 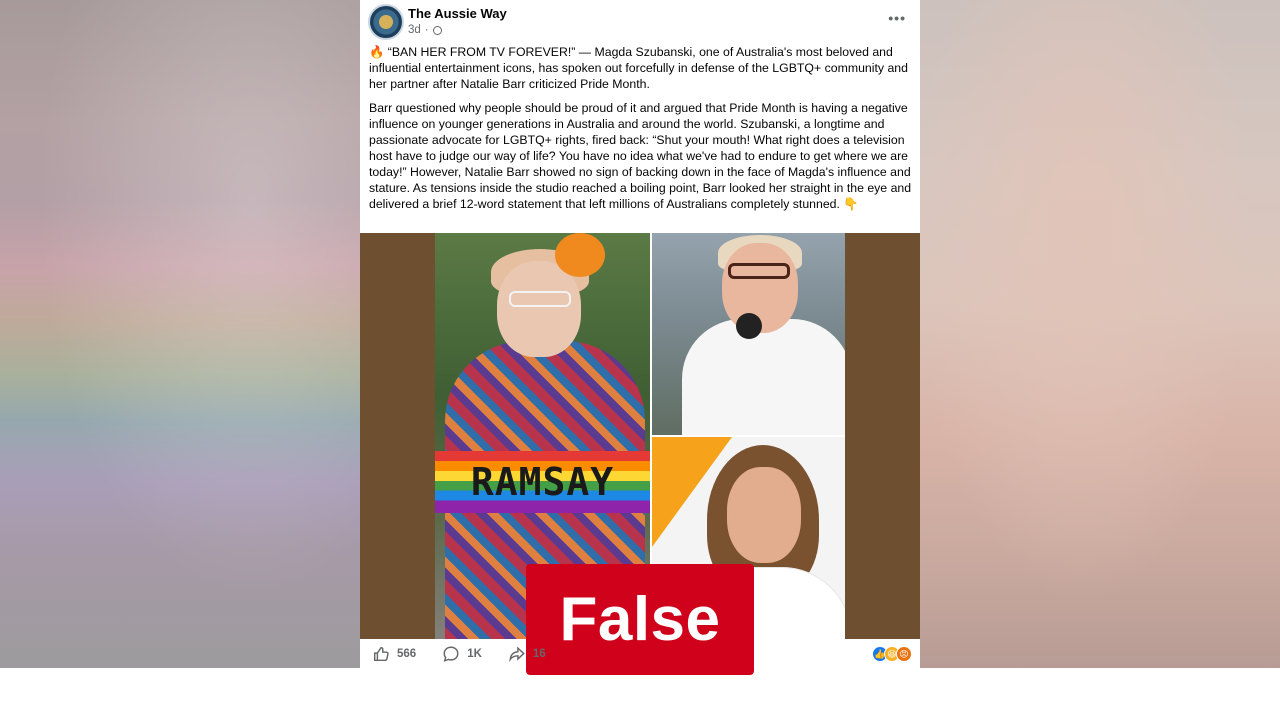 I want to click on comment-count: 1K, so click(x=474, y=654).